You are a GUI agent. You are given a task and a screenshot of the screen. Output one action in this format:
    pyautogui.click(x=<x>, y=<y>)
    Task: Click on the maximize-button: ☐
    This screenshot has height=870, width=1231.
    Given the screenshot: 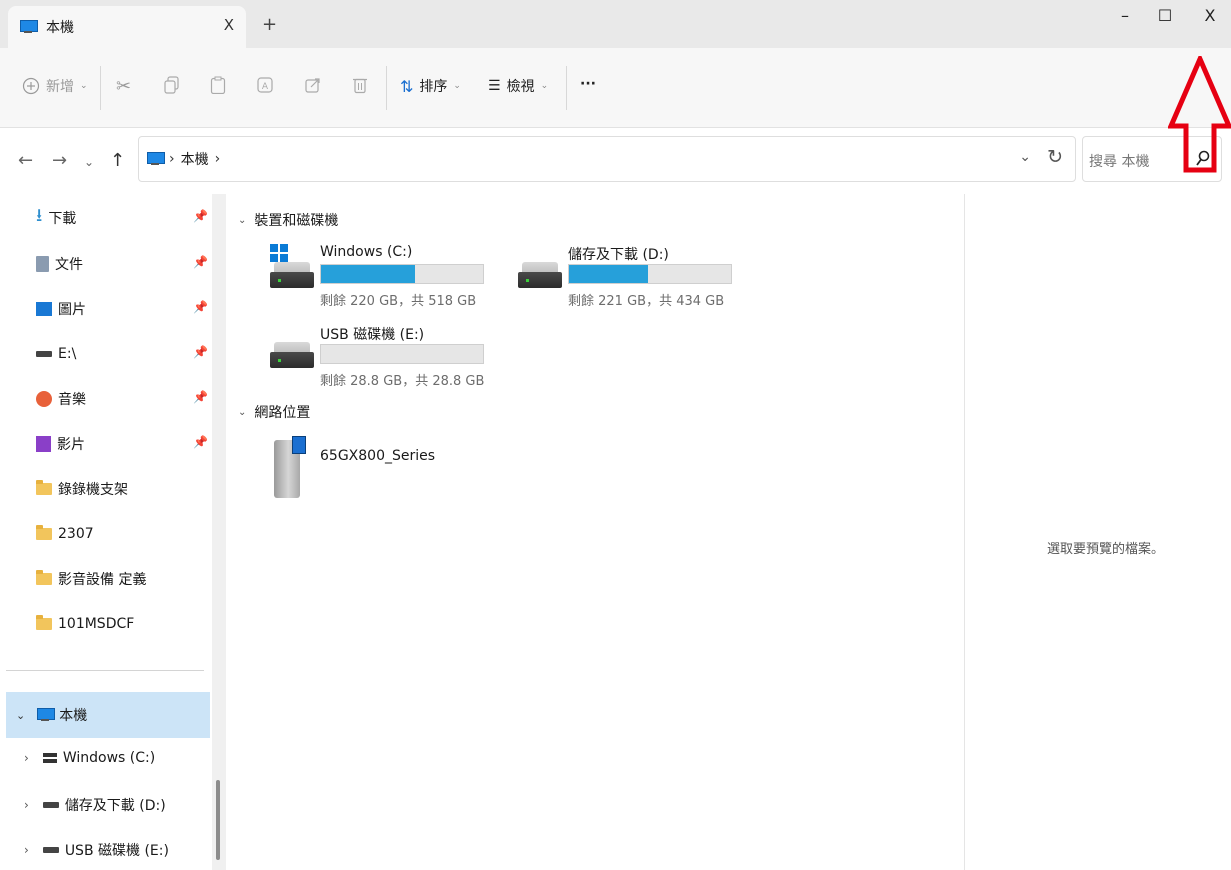 What is the action you would take?
    pyautogui.click(x=1165, y=15)
    